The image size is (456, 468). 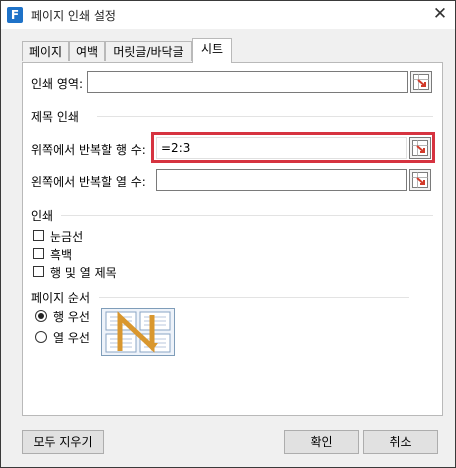 What do you see at coordinates (61, 298) in the screenshot?
I see `page-order-heading: 페이지 순서` at bounding box center [61, 298].